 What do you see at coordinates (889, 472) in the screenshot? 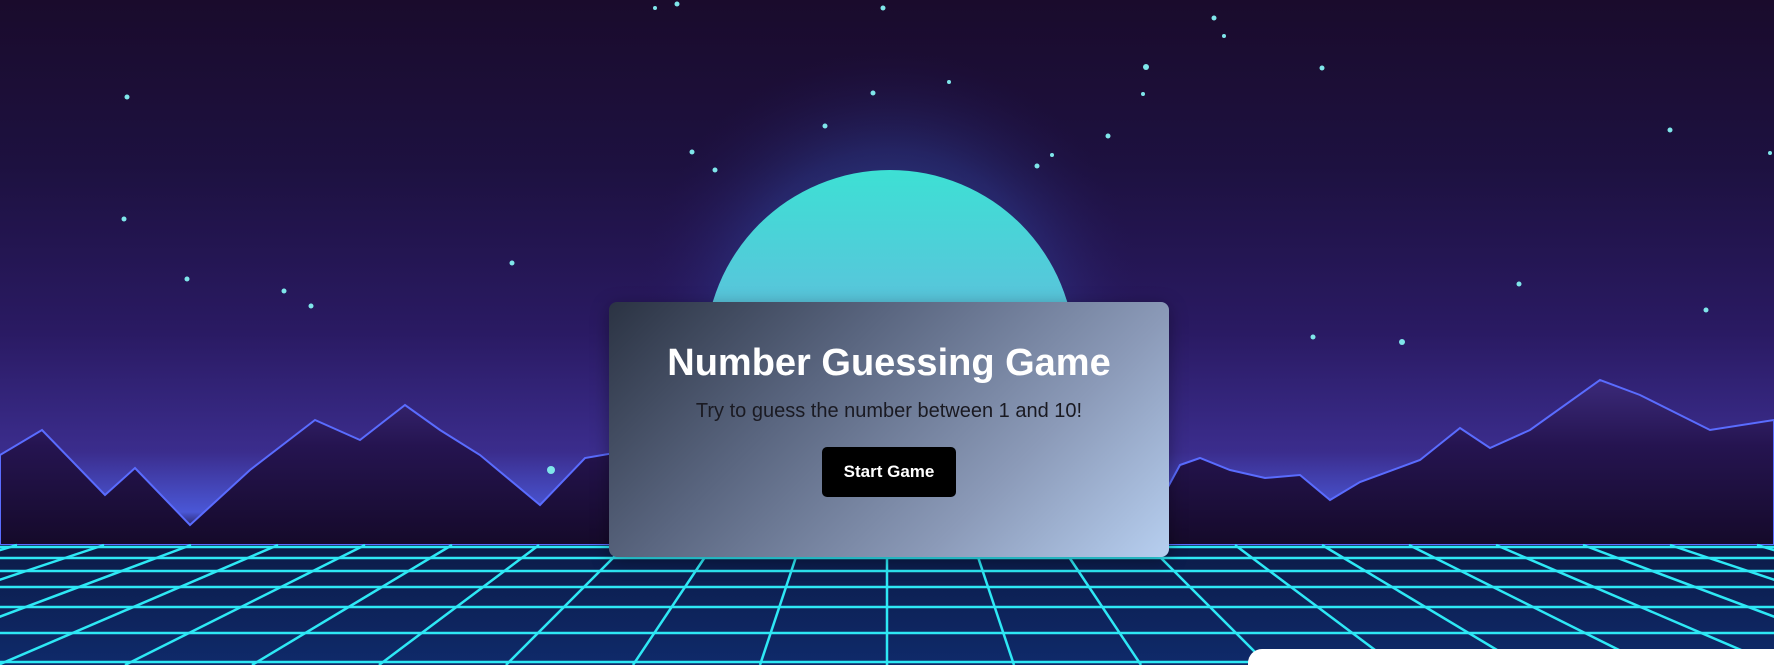
I see `start-game-button: Start Game` at bounding box center [889, 472].